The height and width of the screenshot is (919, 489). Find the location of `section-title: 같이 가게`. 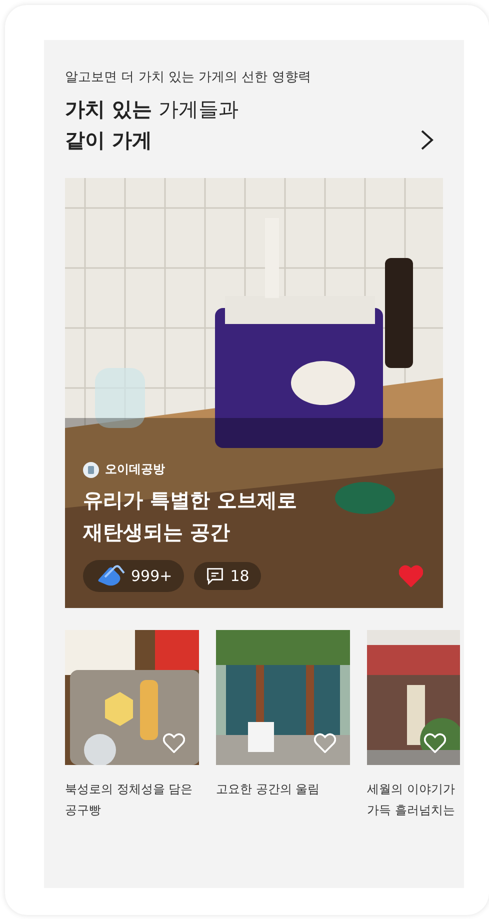

section-title: 같이 가게 is located at coordinates (109, 140).